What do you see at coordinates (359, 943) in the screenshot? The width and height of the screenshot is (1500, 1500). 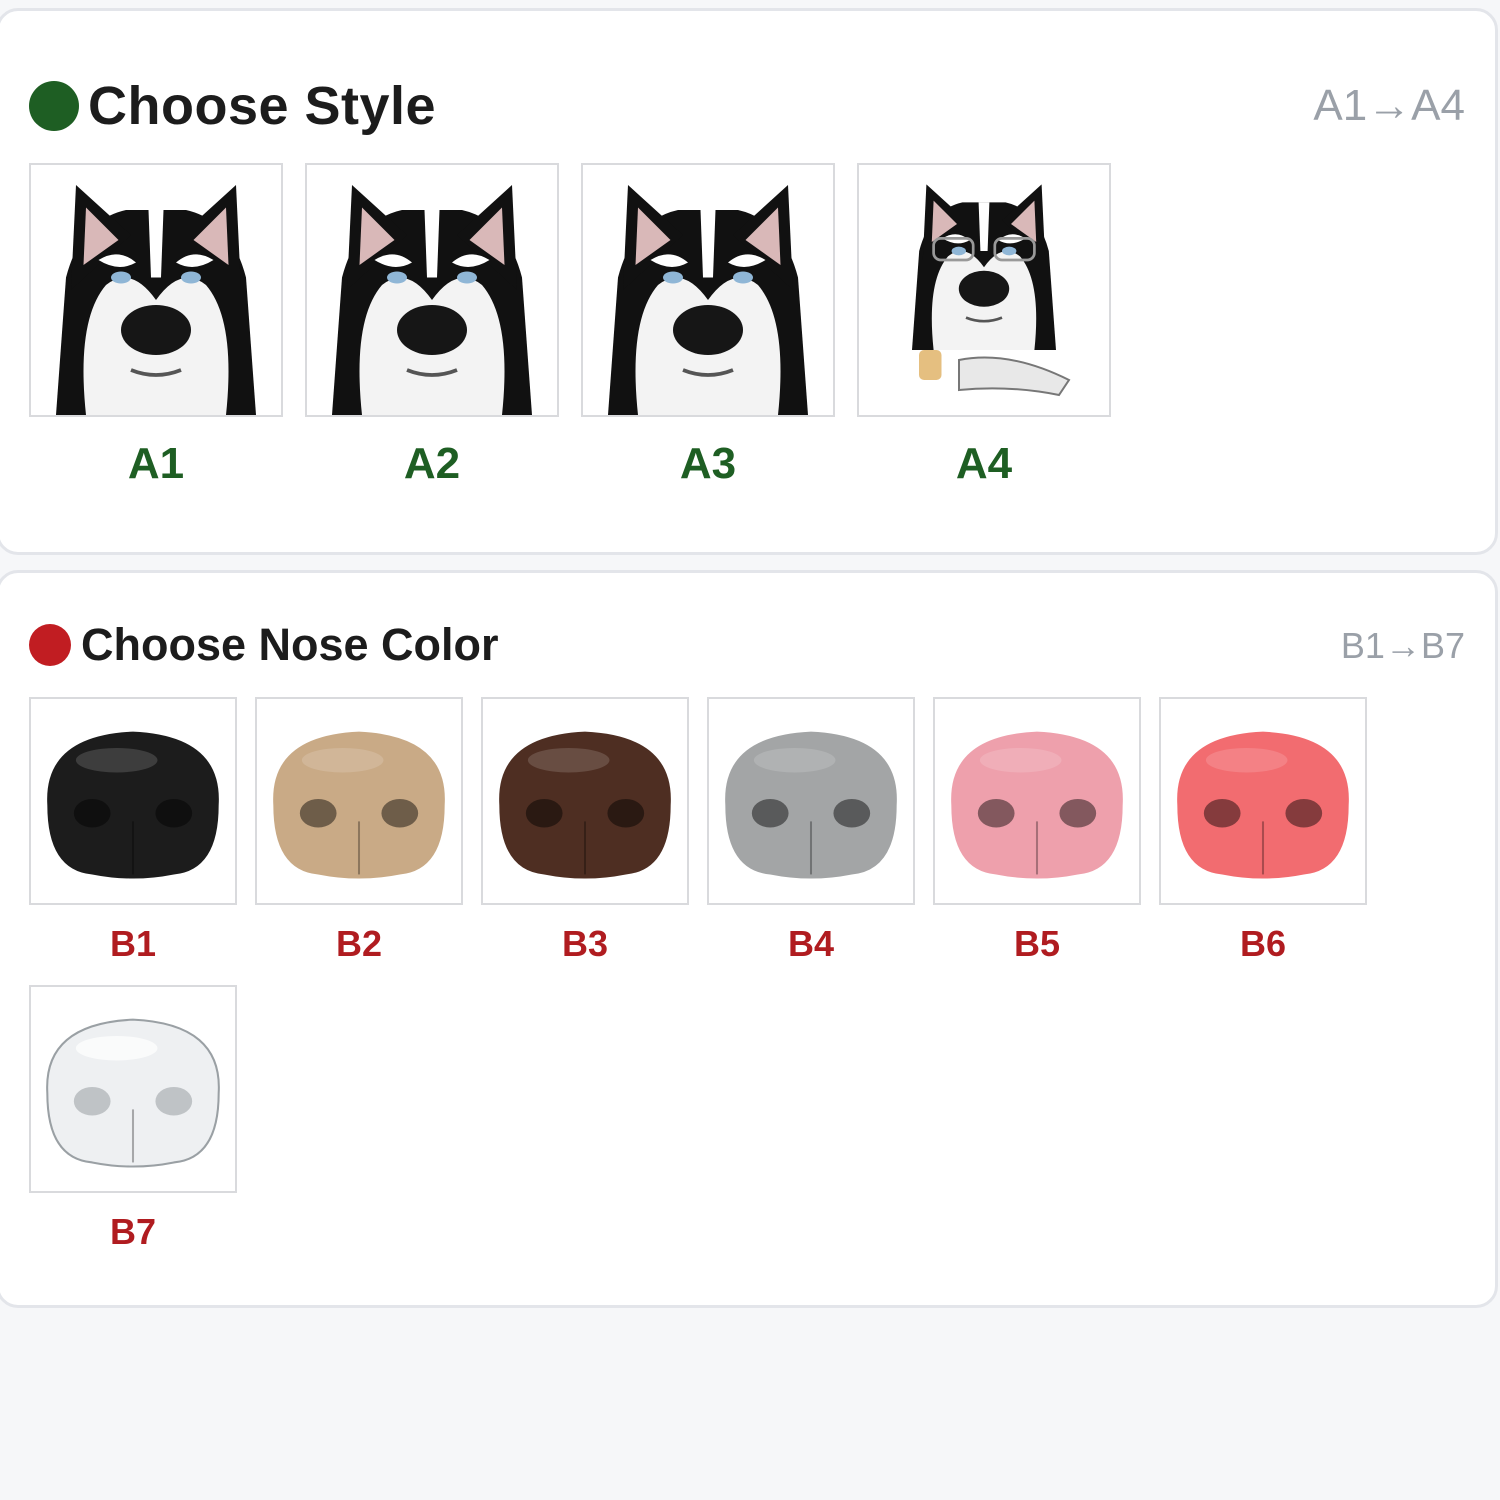 I see `nose-option-label: B2` at bounding box center [359, 943].